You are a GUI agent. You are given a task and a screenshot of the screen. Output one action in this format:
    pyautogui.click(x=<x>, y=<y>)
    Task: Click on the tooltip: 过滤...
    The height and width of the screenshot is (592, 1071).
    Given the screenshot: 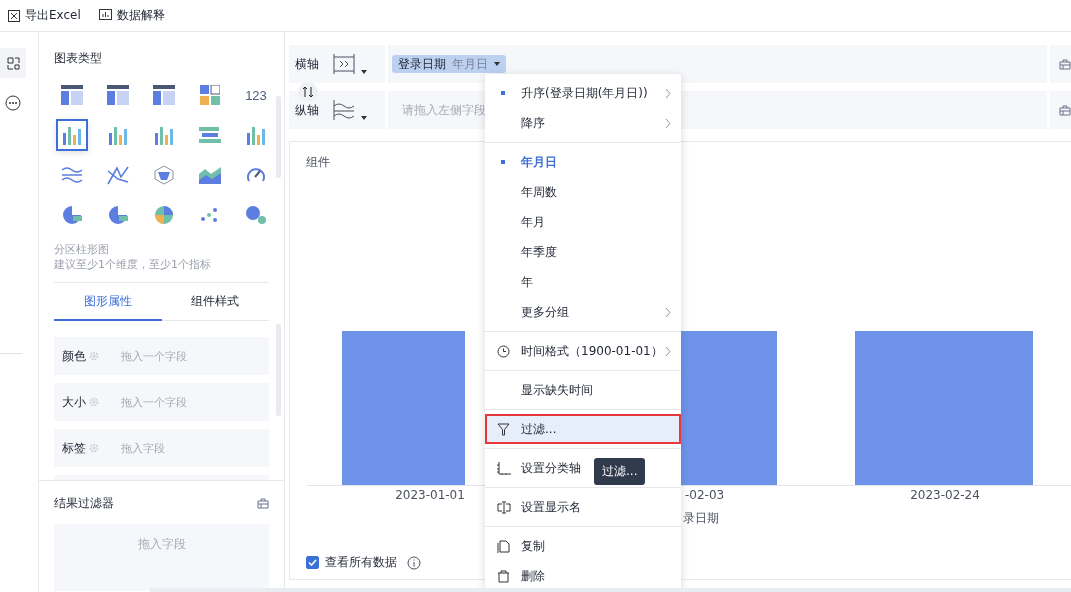 What is the action you would take?
    pyautogui.click(x=620, y=471)
    